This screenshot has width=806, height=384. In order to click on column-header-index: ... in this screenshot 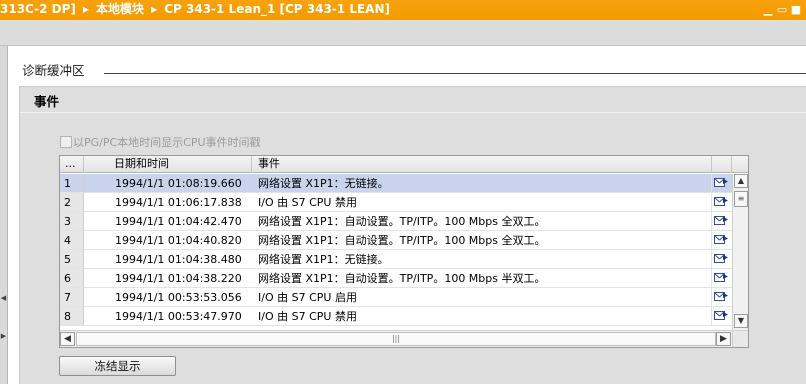, I will do `click(72, 164)`.